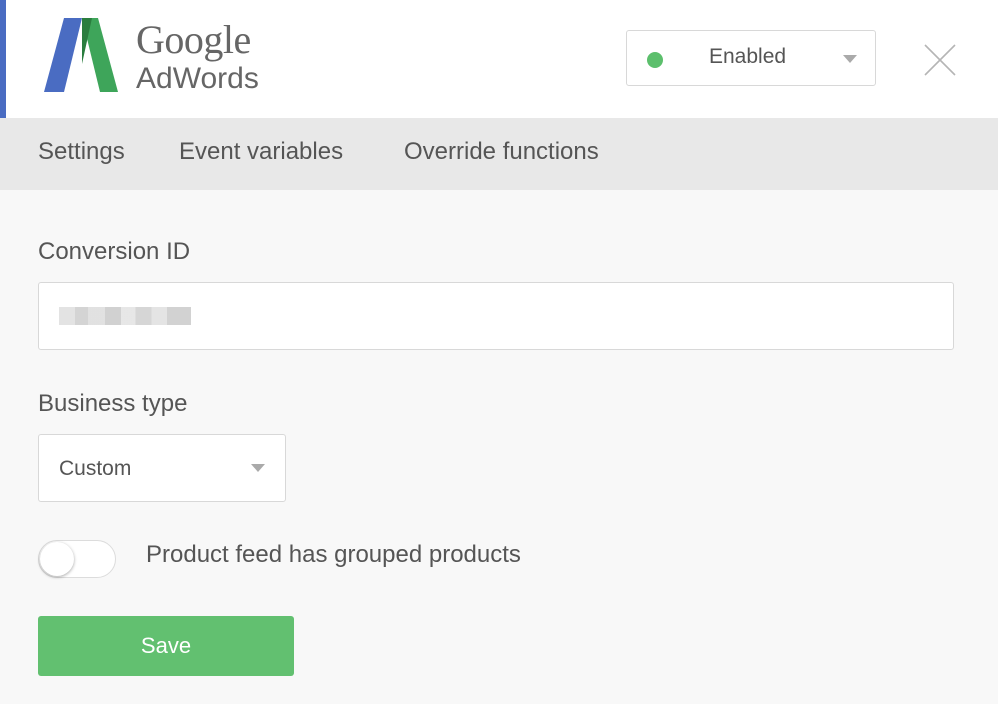 Image resolution: width=998 pixels, height=704 pixels. I want to click on grouped-products-toggle, so click(77, 559).